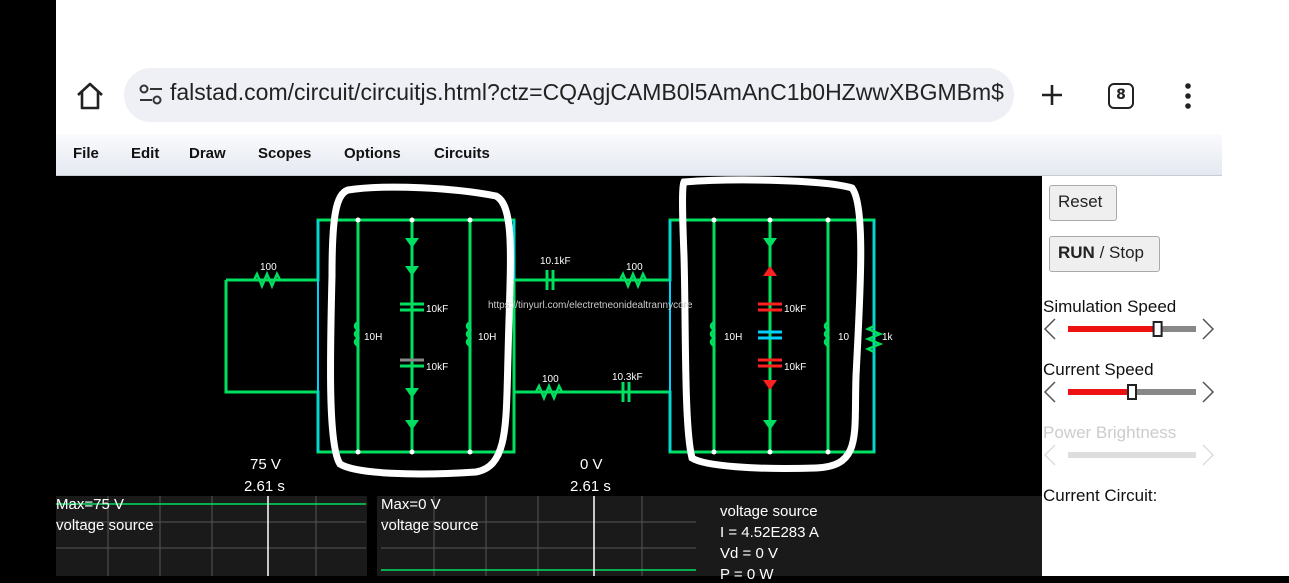  Describe the element at coordinates (639, 155) in the screenshot. I see `menu-bar: File Edit Draw Scopes Options Circuits` at that location.